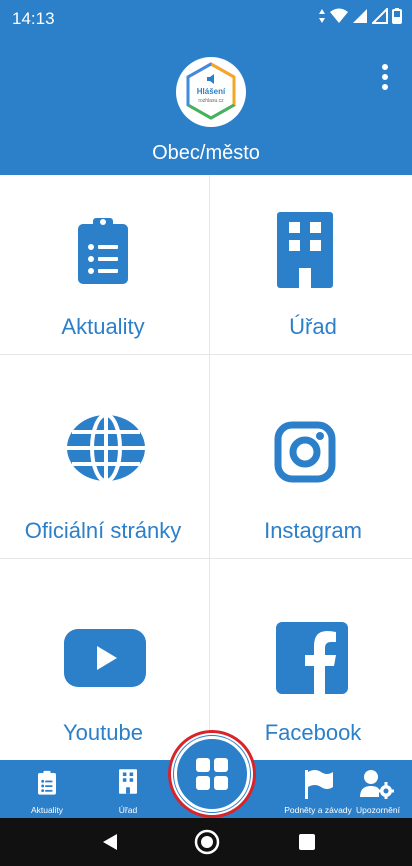 This screenshot has height=866, width=412. I want to click on nav-item-urad: Úřad, so click(128, 789).